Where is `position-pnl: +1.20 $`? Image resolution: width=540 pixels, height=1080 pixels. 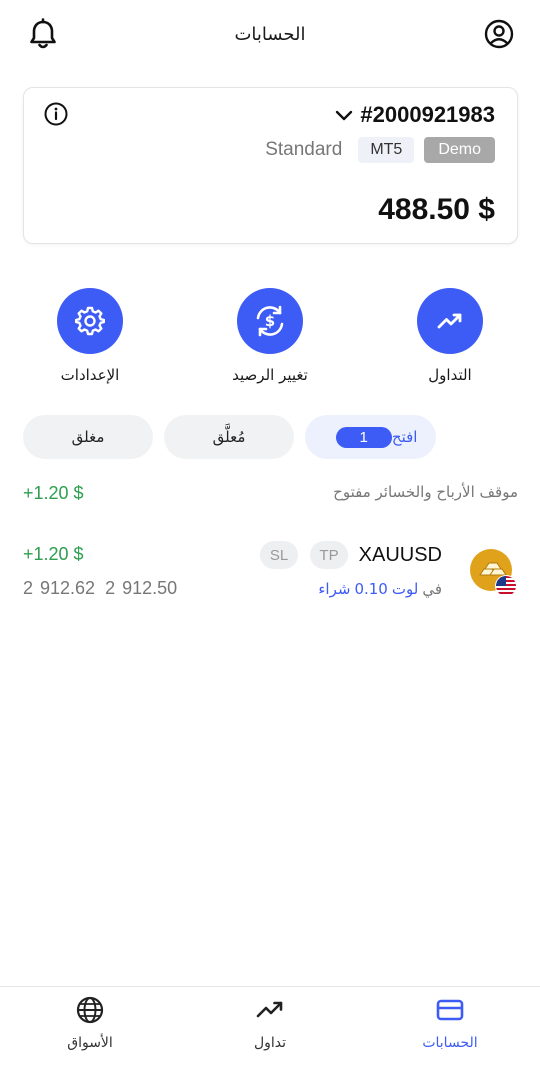 position-pnl: +1.20 $ is located at coordinates (53, 554).